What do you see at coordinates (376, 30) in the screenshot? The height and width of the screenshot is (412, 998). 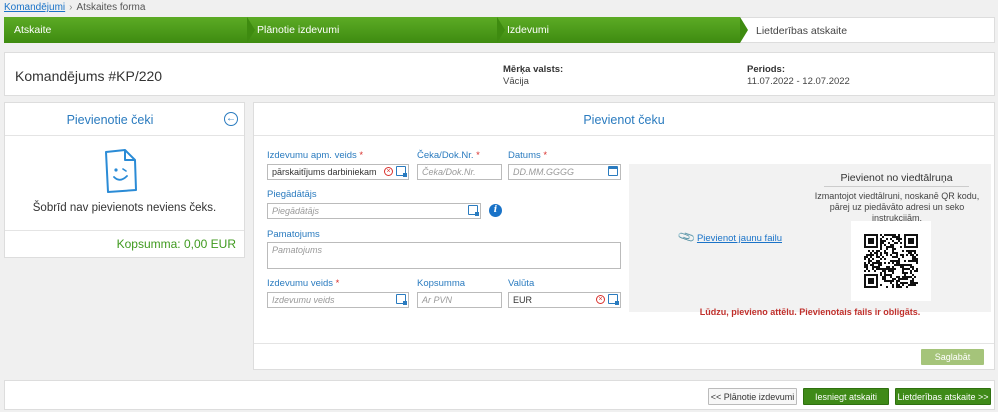 I see `step-planotie-izdevumi: Plānotie izdevumi` at bounding box center [376, 30].